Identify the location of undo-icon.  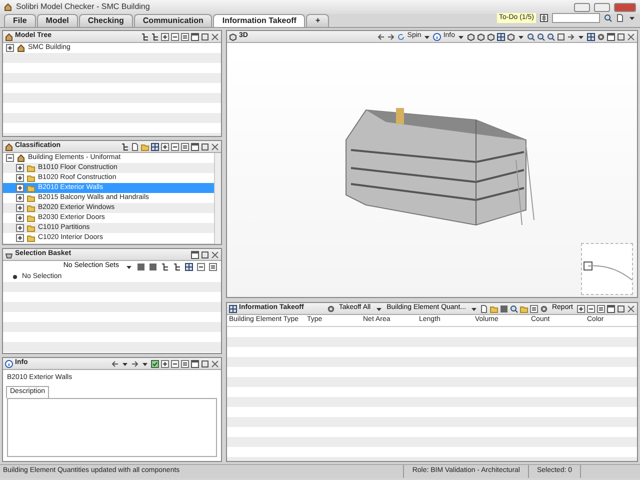
(381, 36).